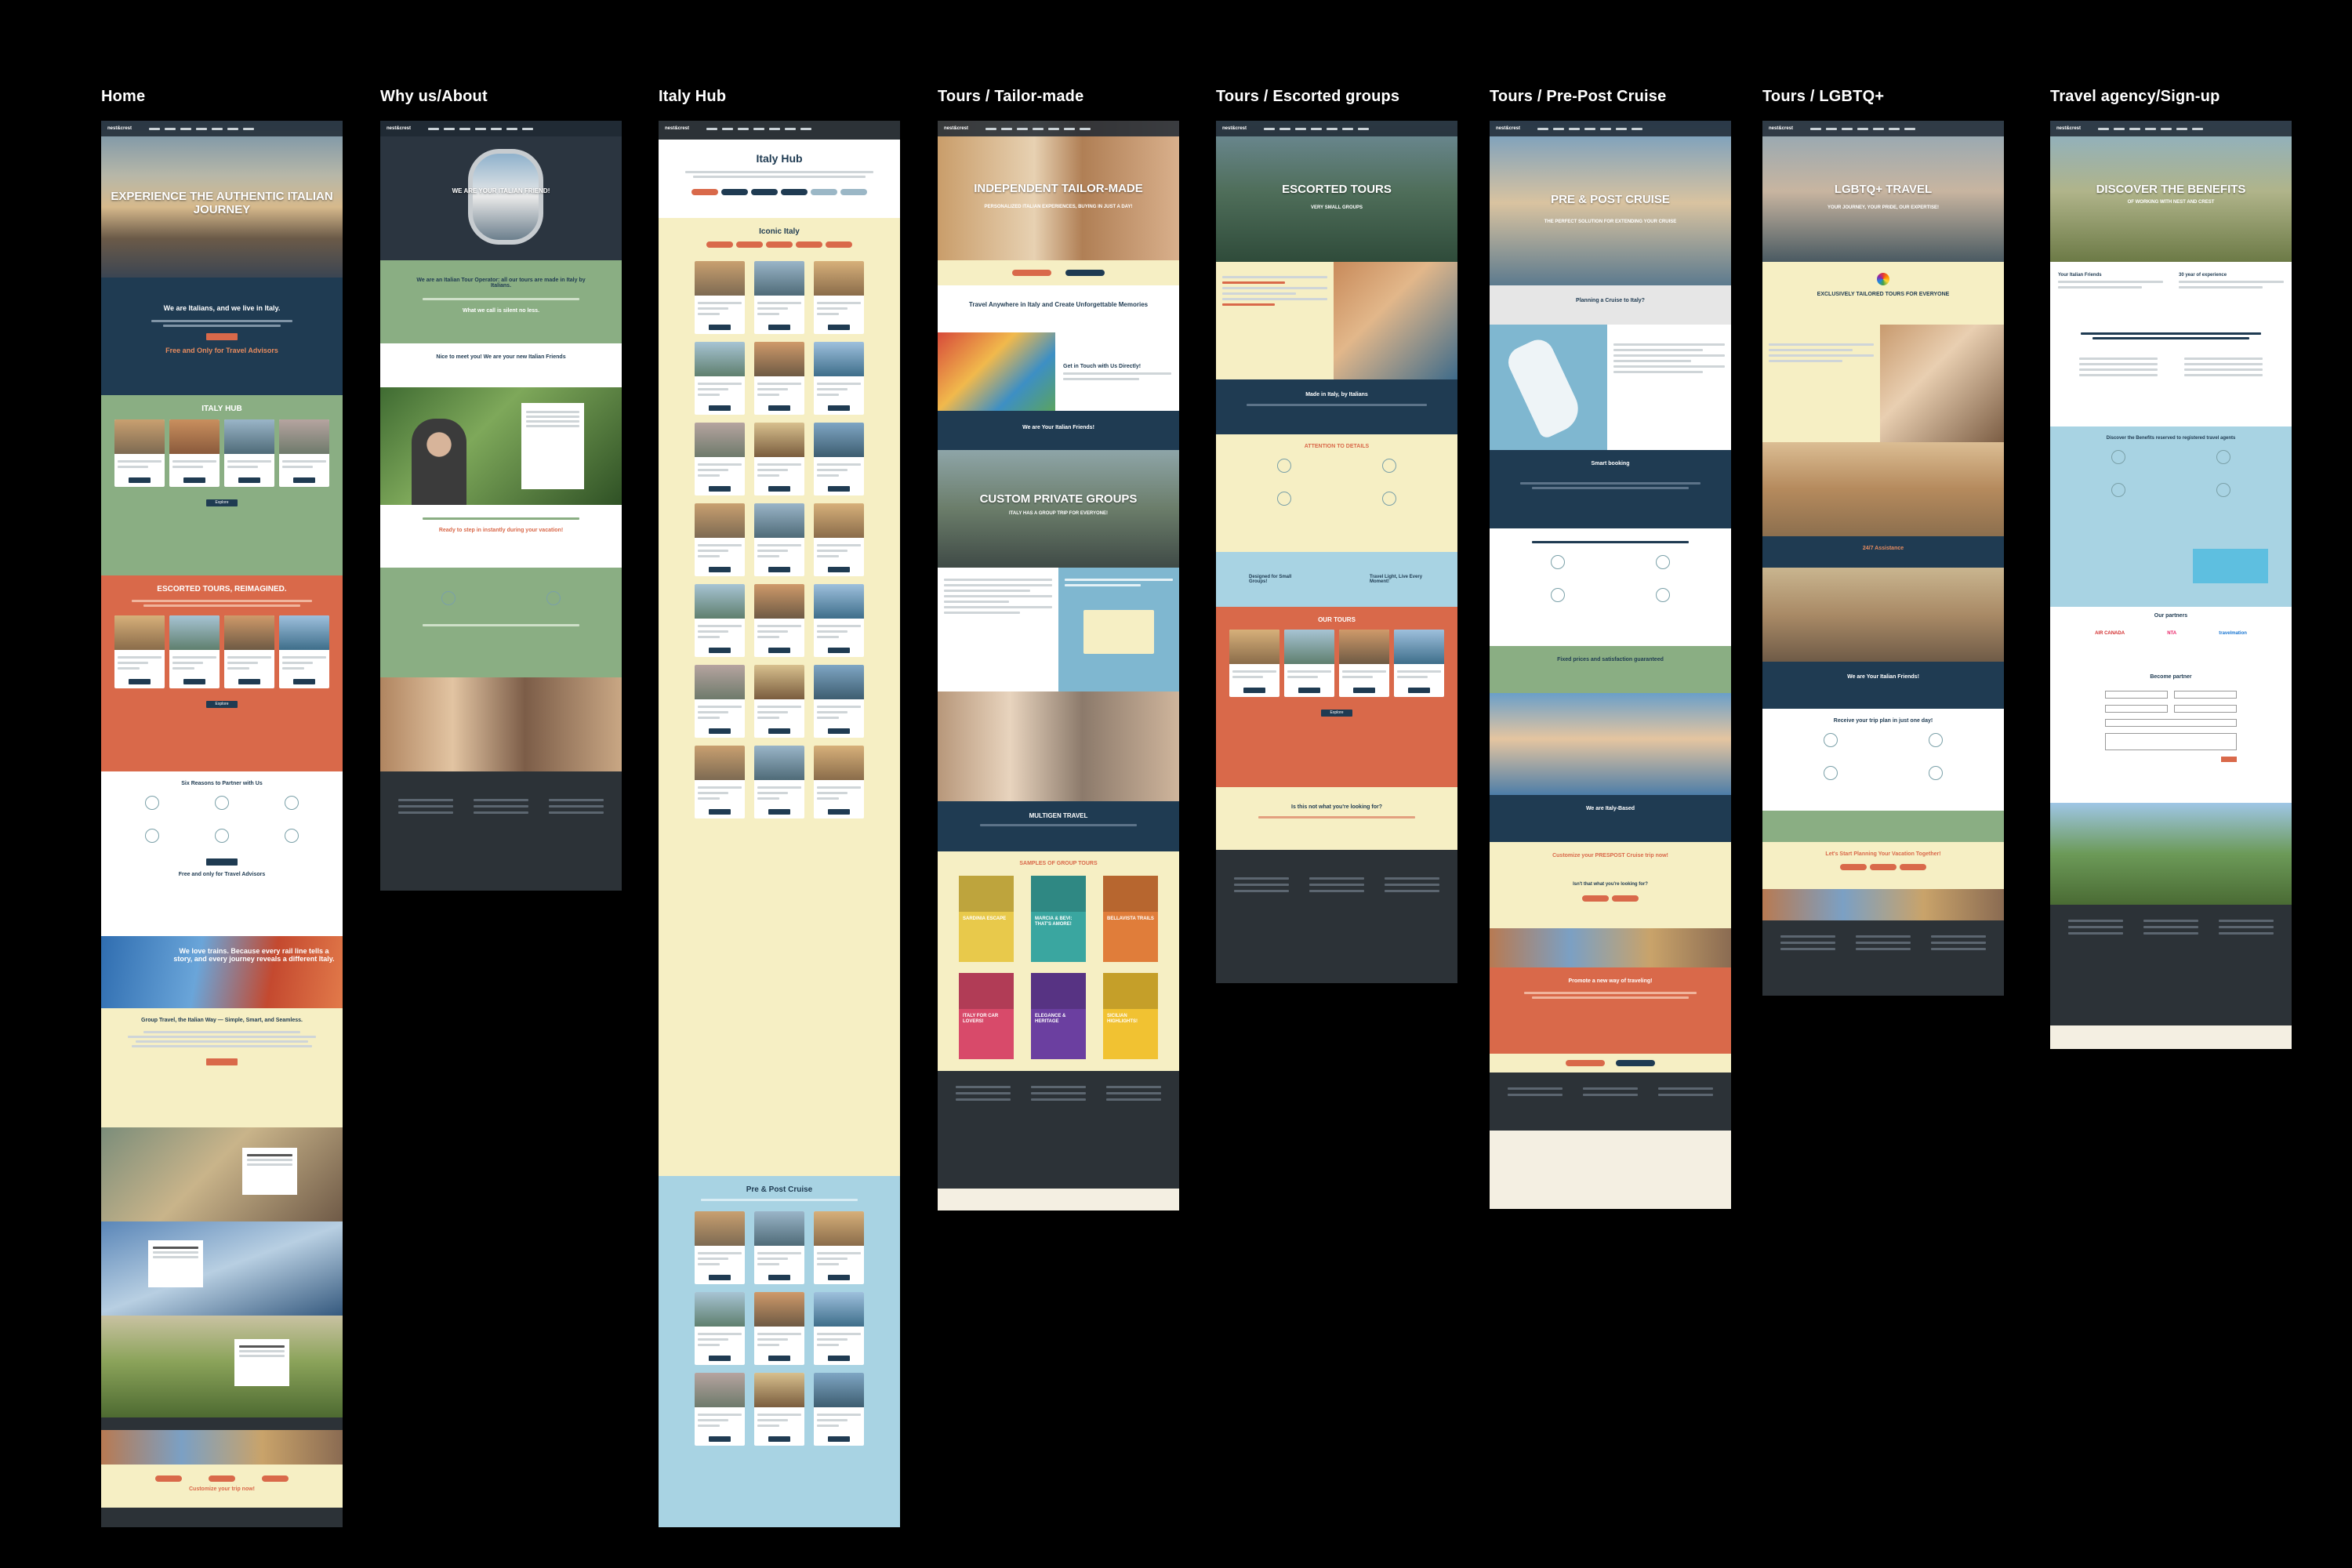  I want to click on group-tour-poster: MARCIA & BEVI: THAT'S AMORE!, so click(1058, 919).